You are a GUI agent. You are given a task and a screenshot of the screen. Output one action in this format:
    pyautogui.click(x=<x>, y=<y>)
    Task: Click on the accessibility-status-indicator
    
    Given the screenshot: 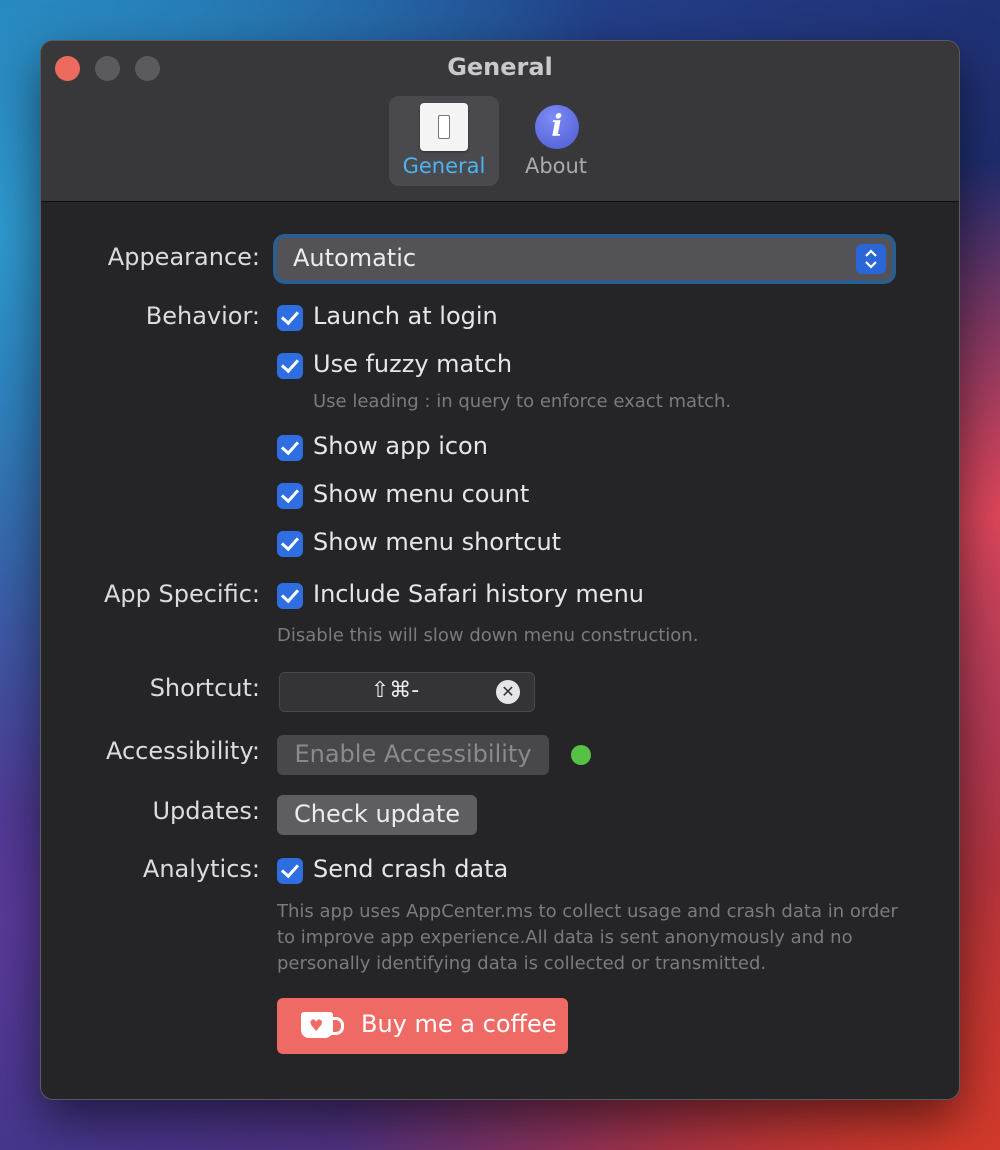 What is the action you would take?
    pyautogui.click(x=581, y=755)
    